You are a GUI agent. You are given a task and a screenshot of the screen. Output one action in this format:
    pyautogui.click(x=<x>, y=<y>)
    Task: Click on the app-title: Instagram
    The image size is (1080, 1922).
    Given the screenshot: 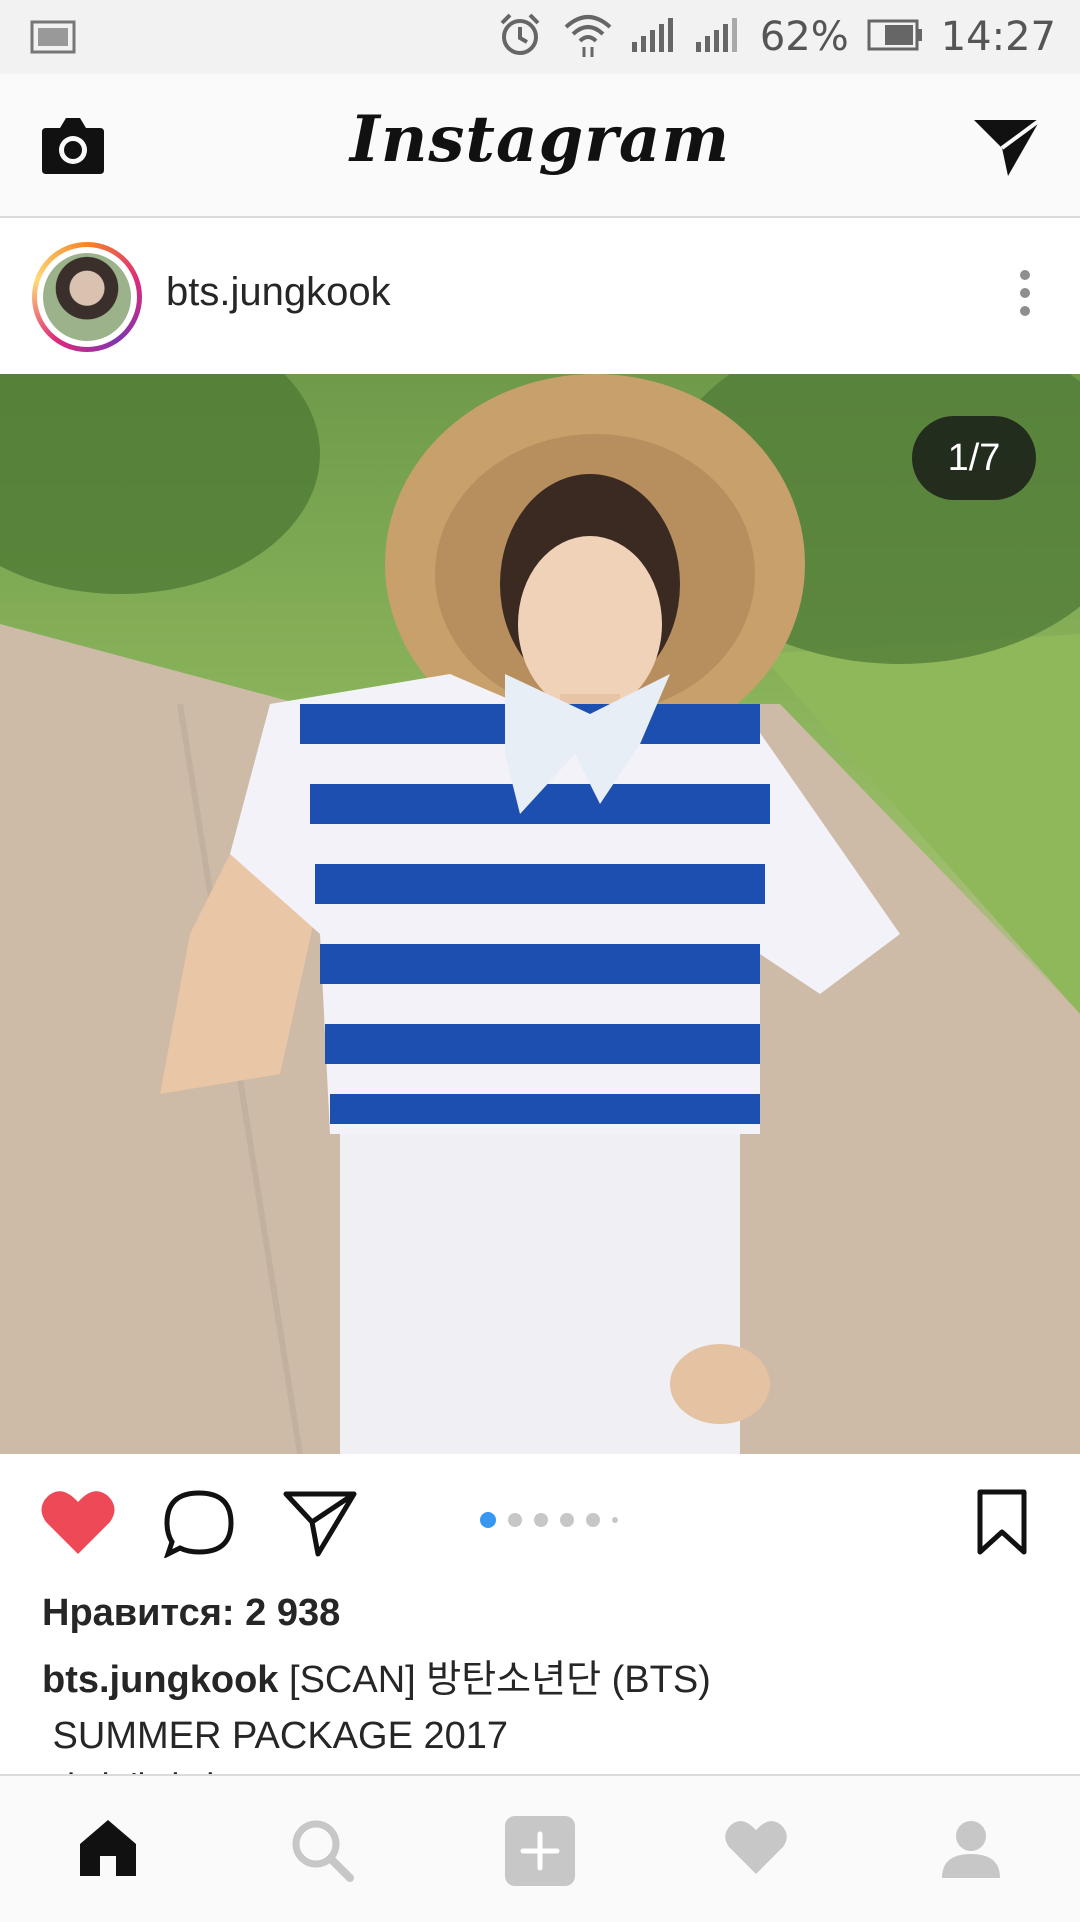 What is the action you would take?
    pyautogui.click(x=540, y=139)
    